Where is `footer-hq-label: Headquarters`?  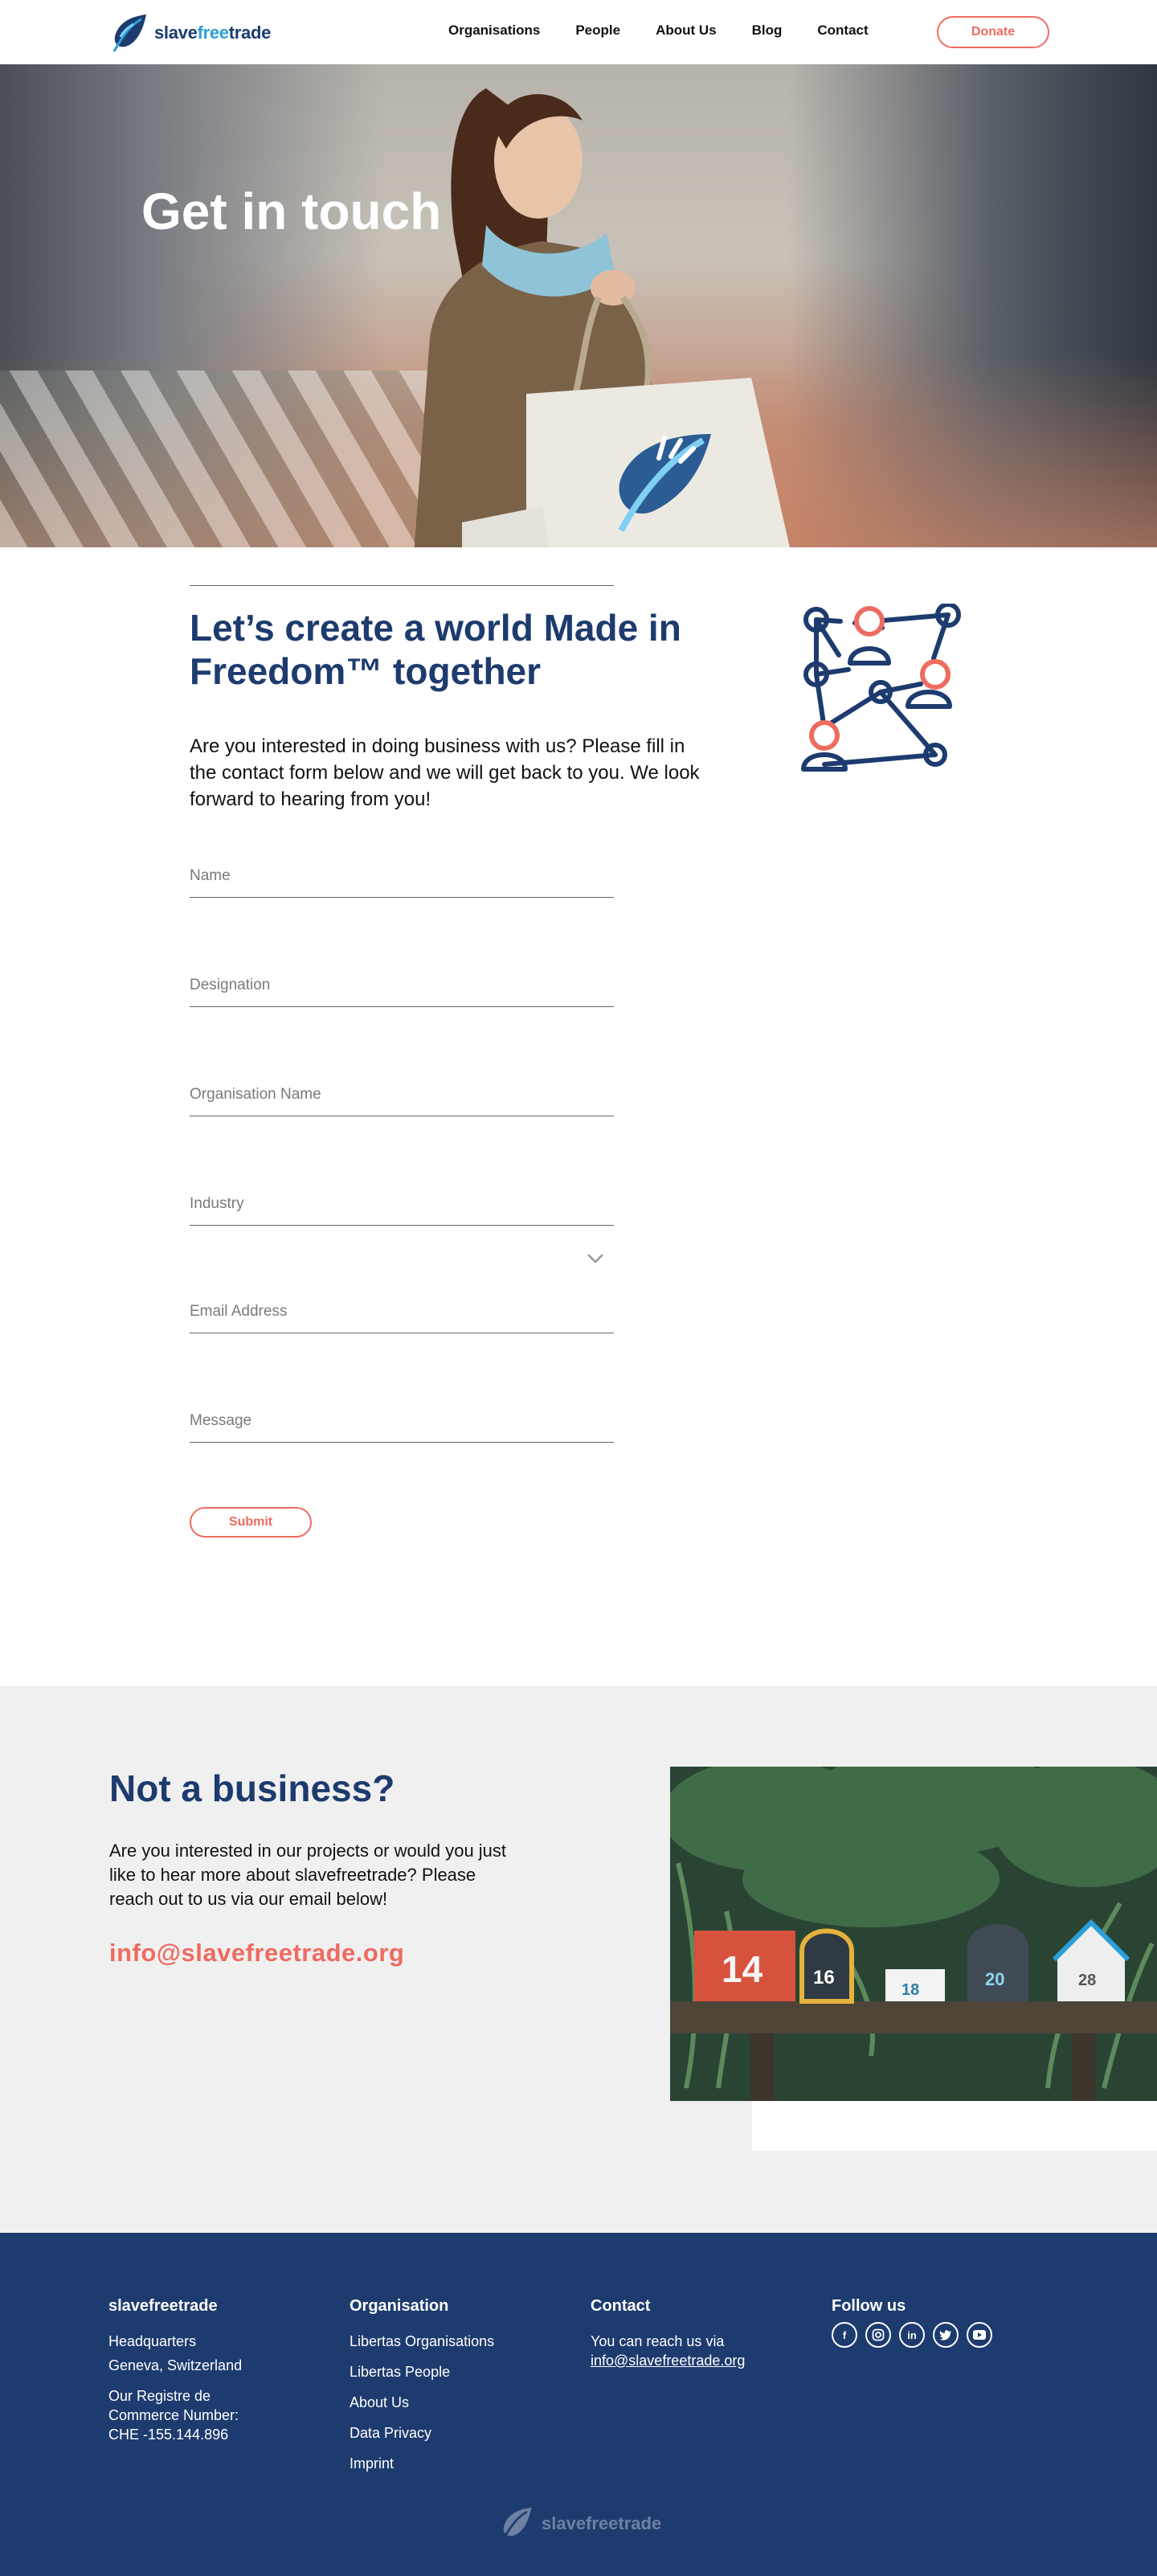
footer-hq-label: Headquarters is located at coordinates (152, 2341).